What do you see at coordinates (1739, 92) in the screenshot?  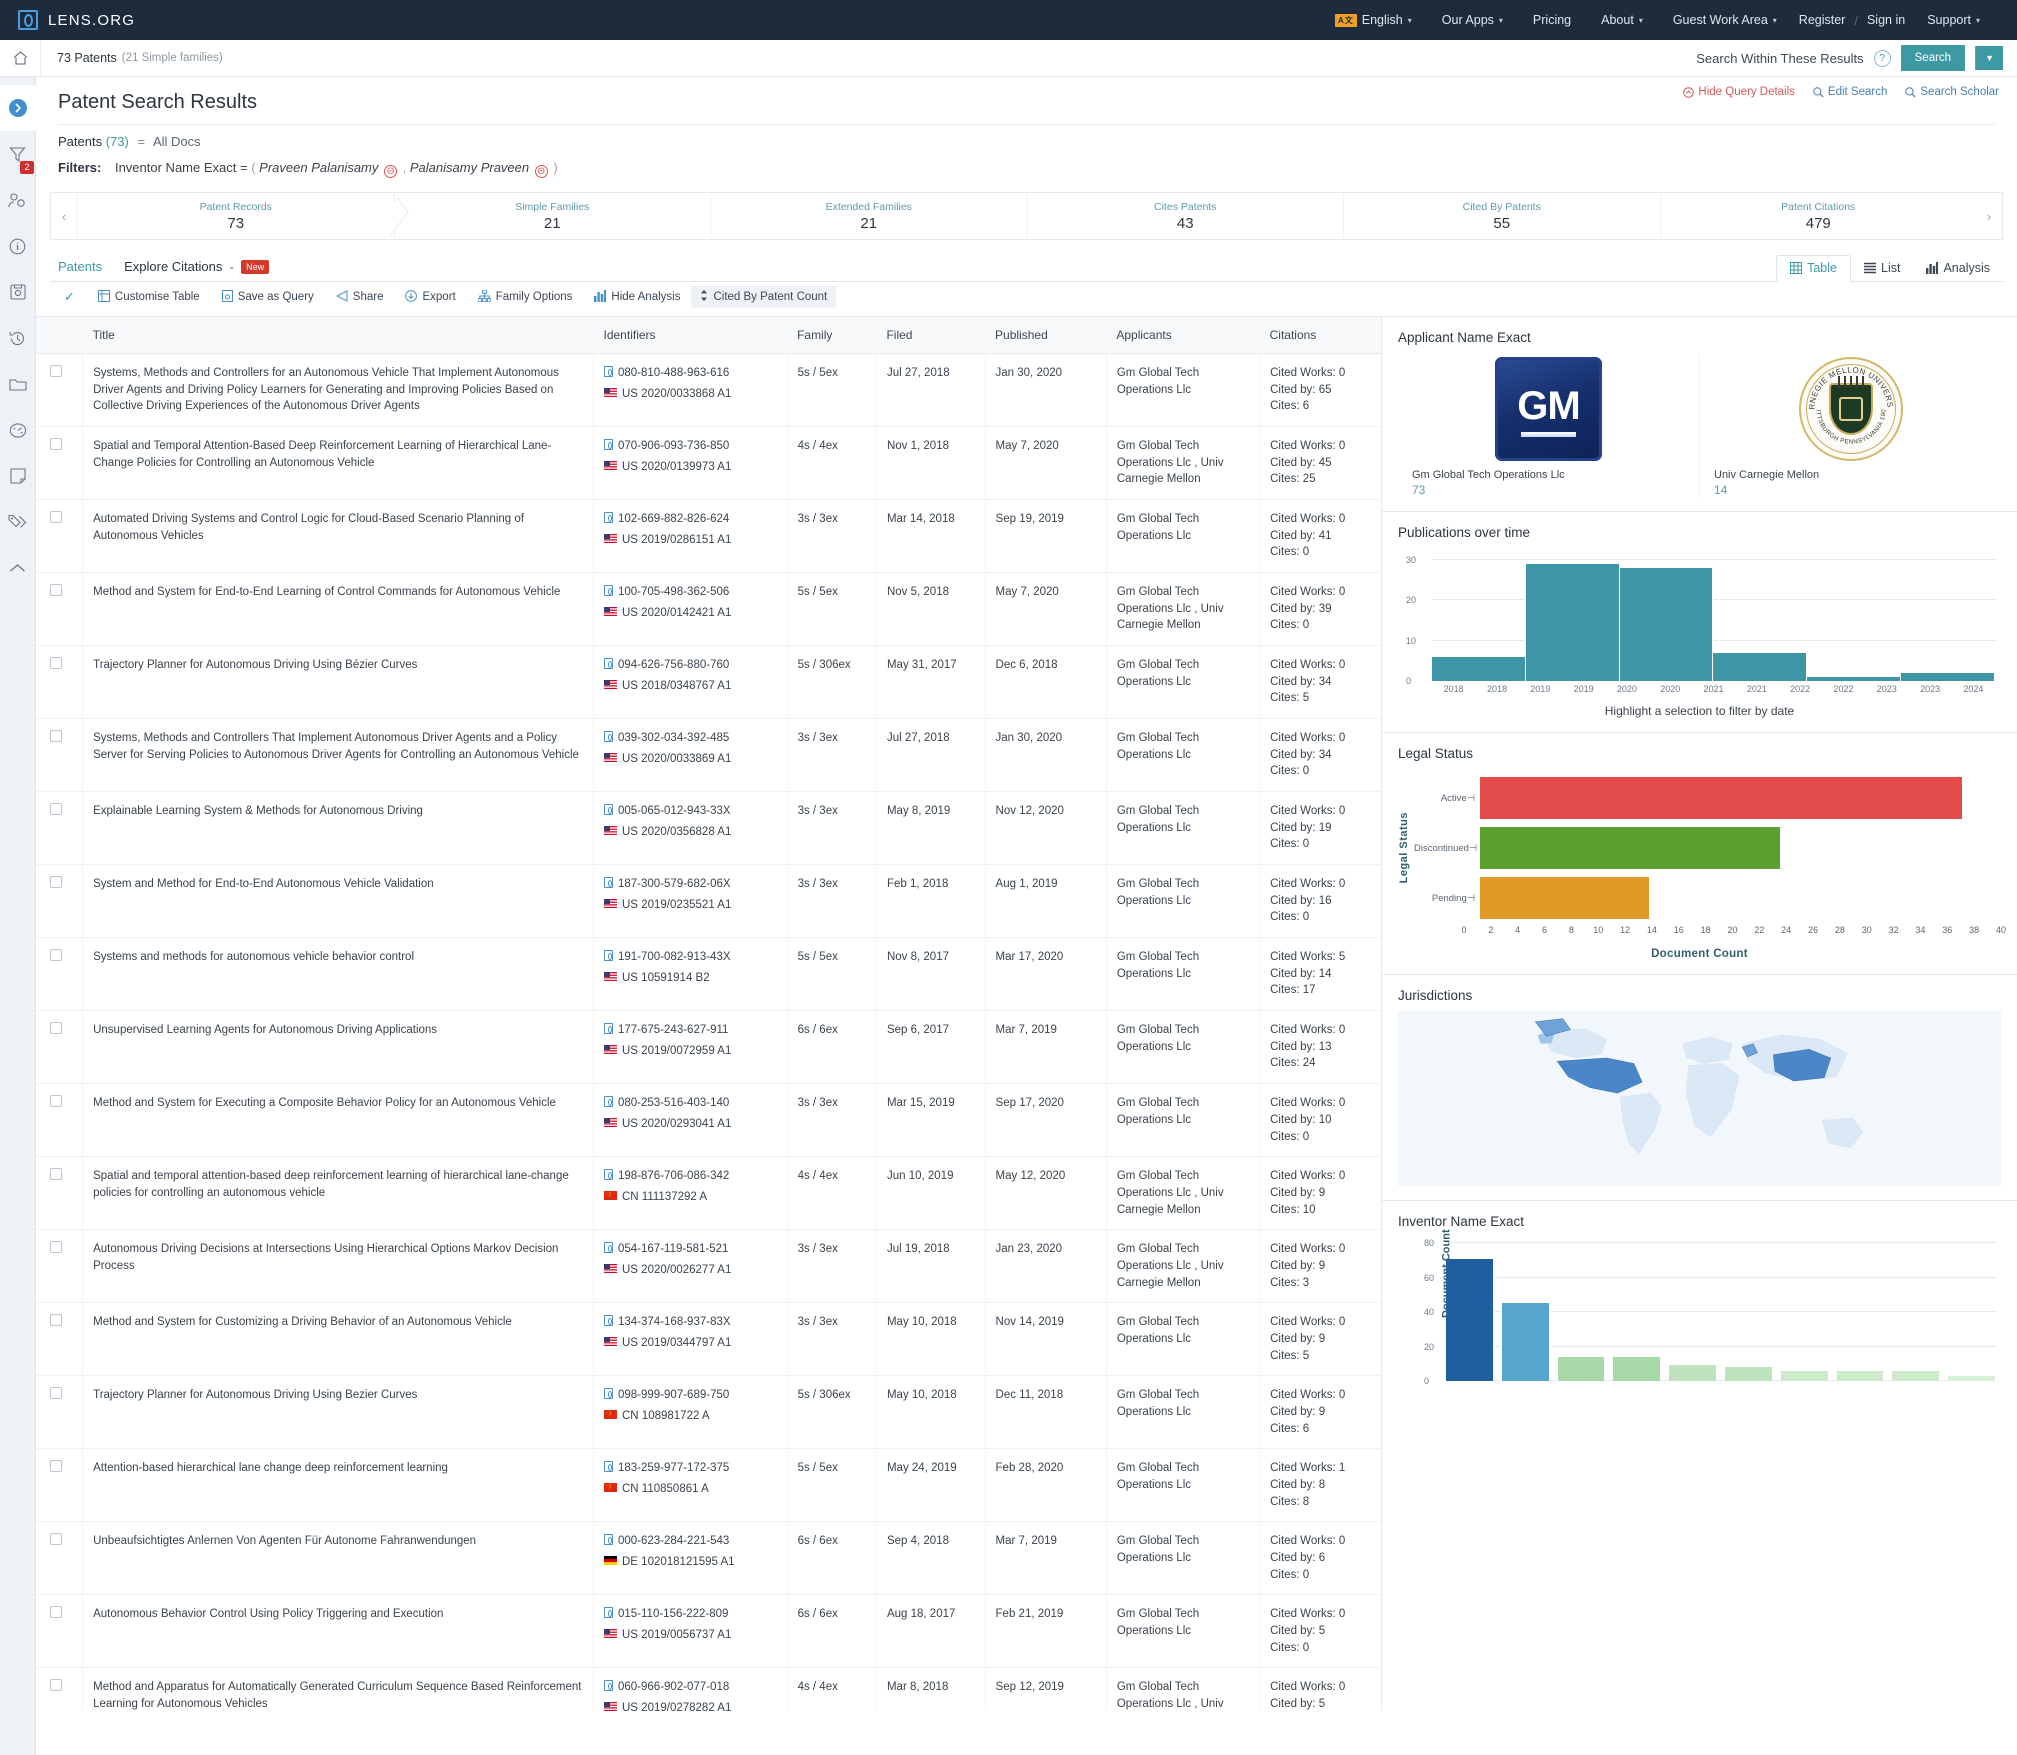 I see `hide-query-details-link: Hide Query Details` at bounding box center [1739, 92].